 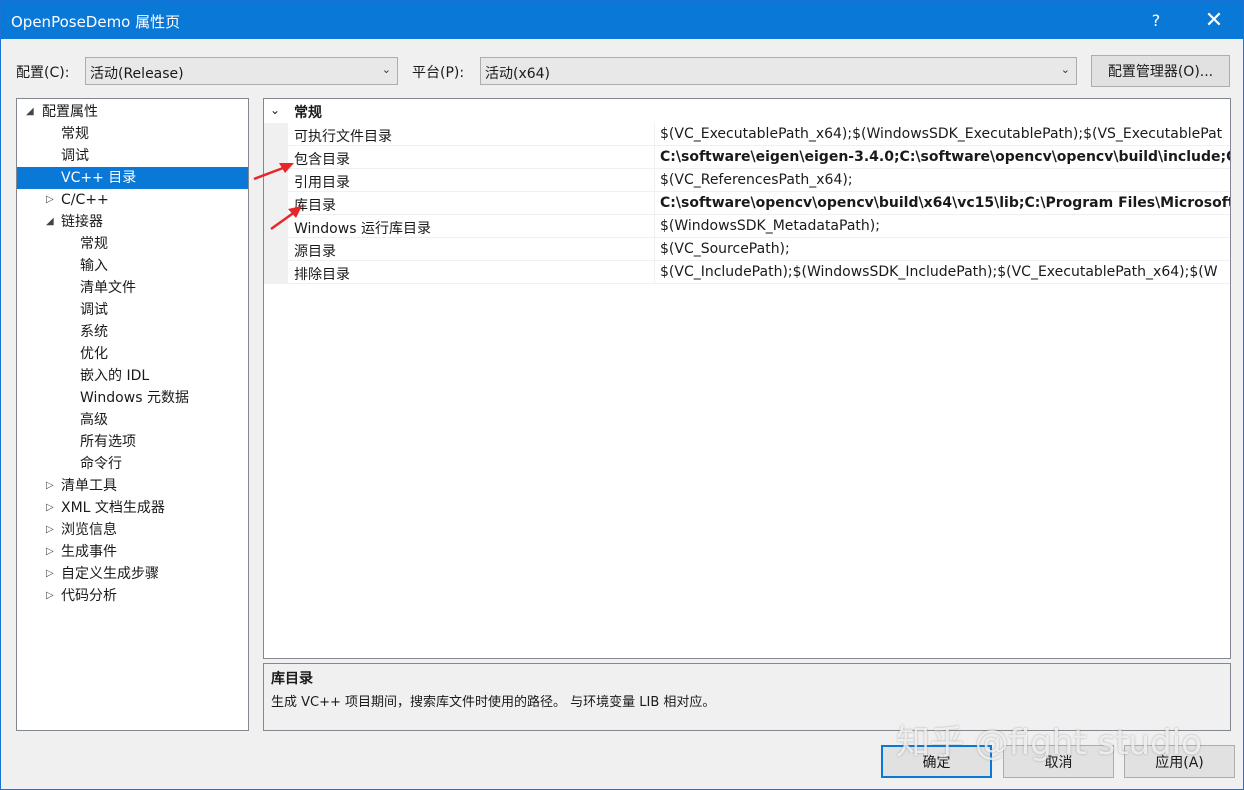 I want to click on tree-item-code-analysis: ▷ 代码分析, so click(x=132, y=596).